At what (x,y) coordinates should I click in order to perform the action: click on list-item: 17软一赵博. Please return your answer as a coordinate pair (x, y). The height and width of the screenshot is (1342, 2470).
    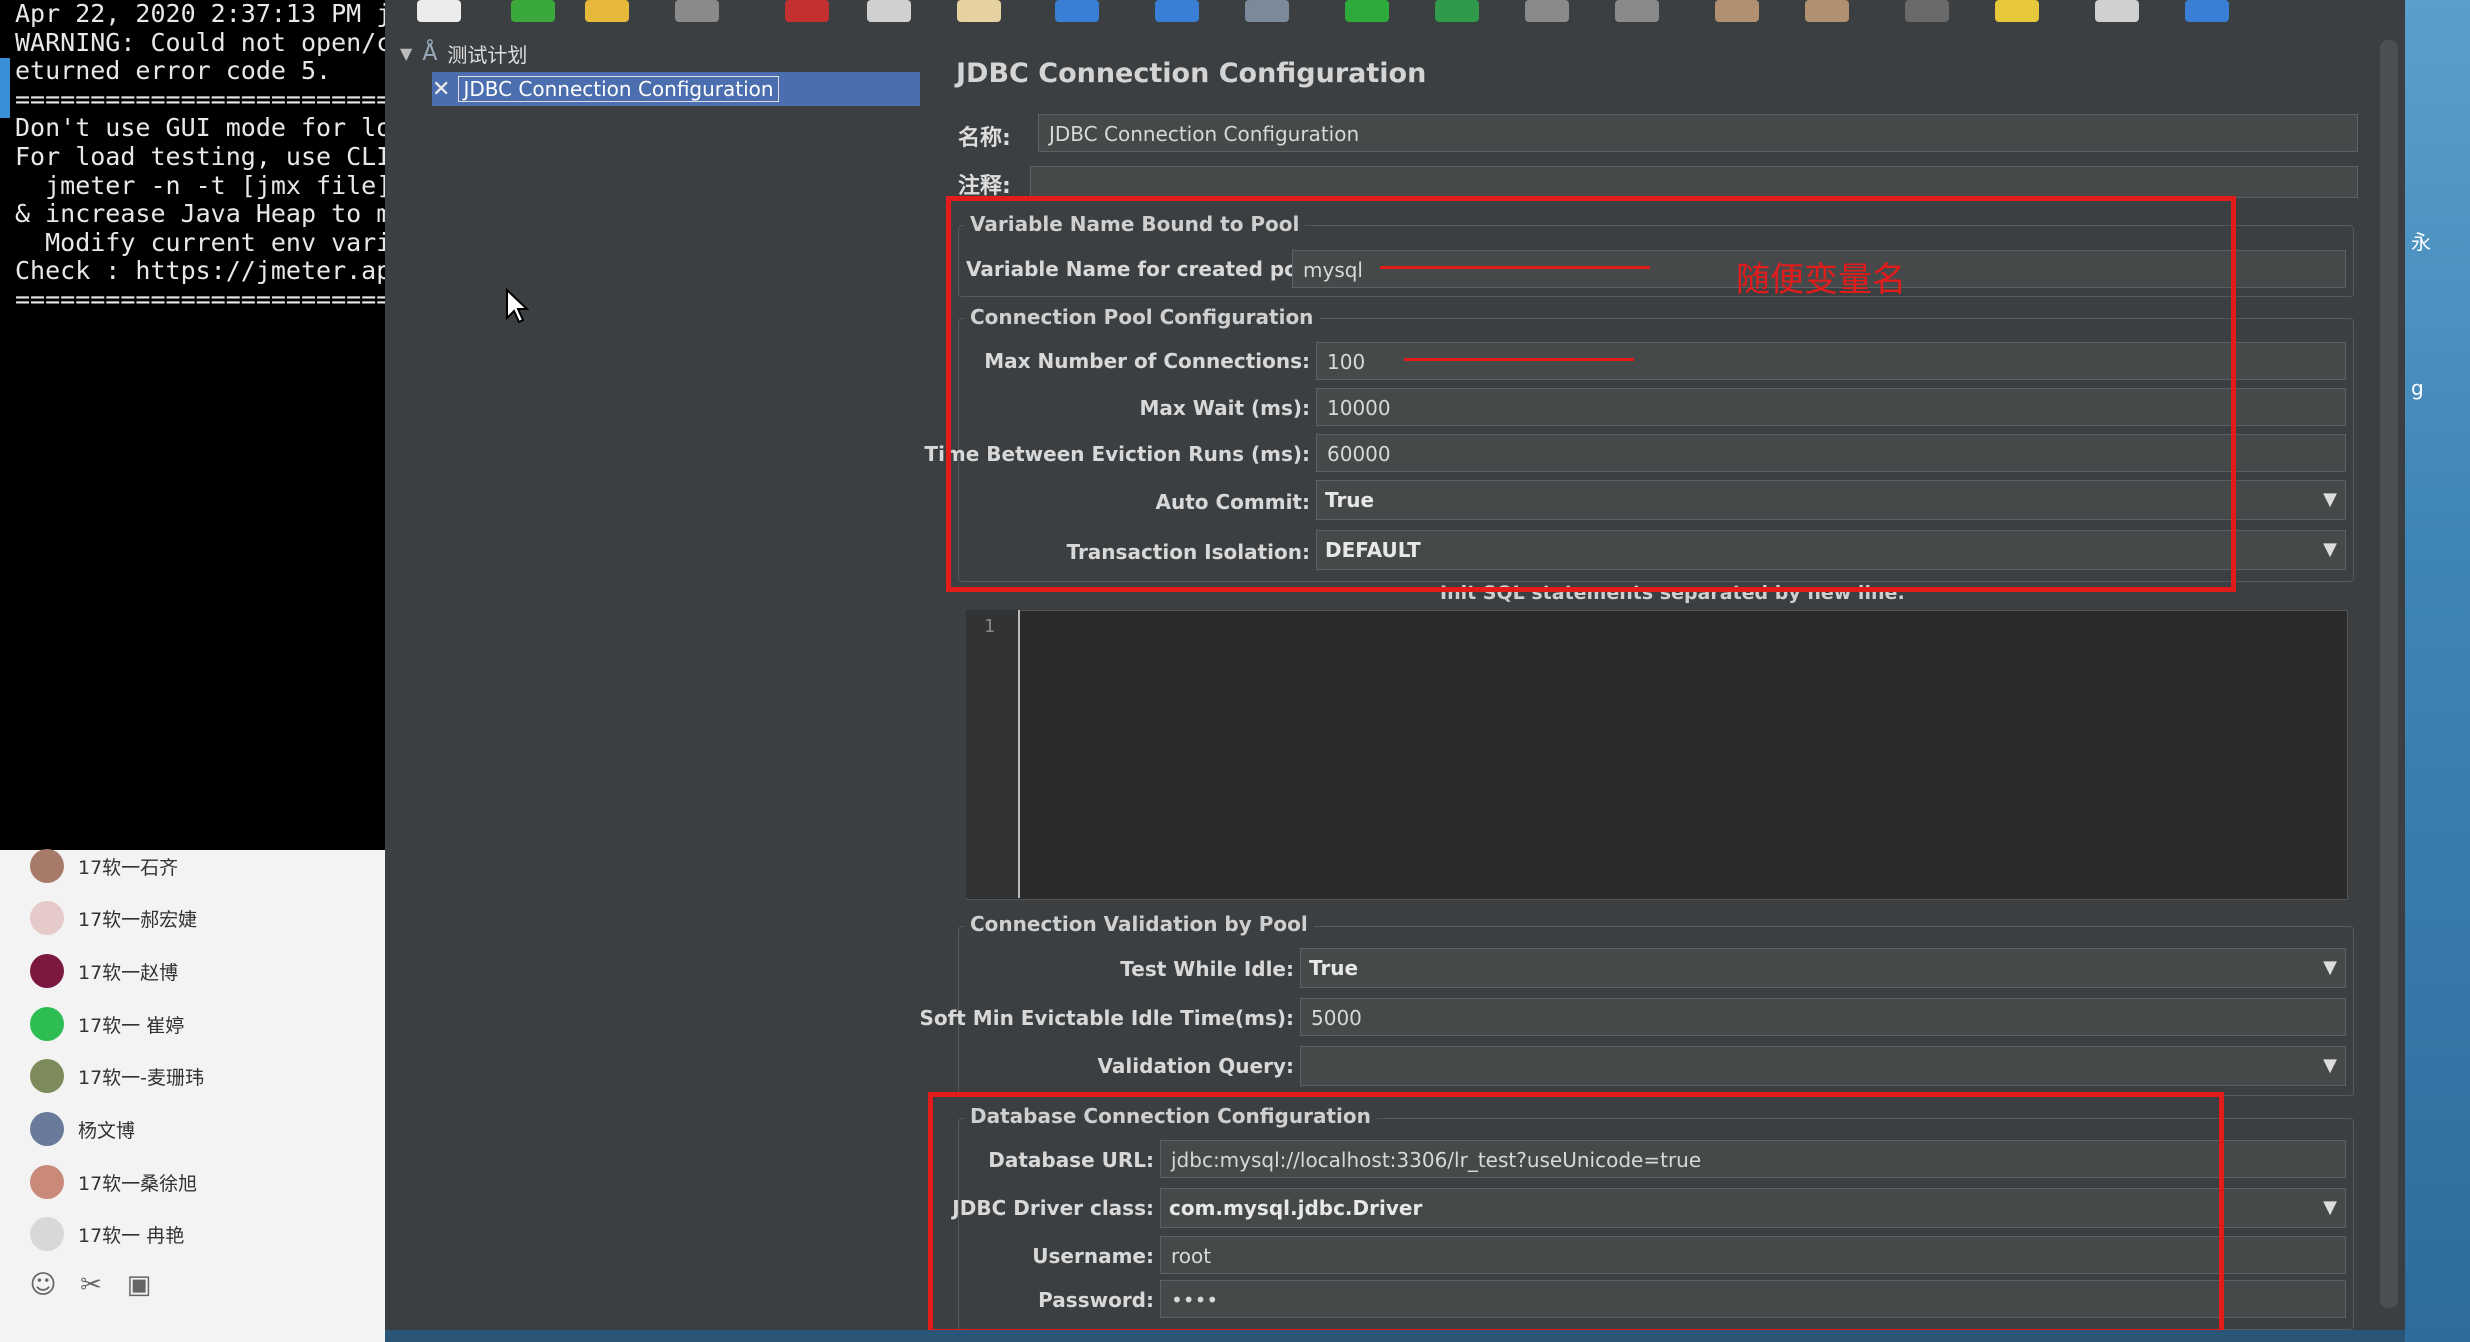
    Looking at the image, I should click on (104, 971).